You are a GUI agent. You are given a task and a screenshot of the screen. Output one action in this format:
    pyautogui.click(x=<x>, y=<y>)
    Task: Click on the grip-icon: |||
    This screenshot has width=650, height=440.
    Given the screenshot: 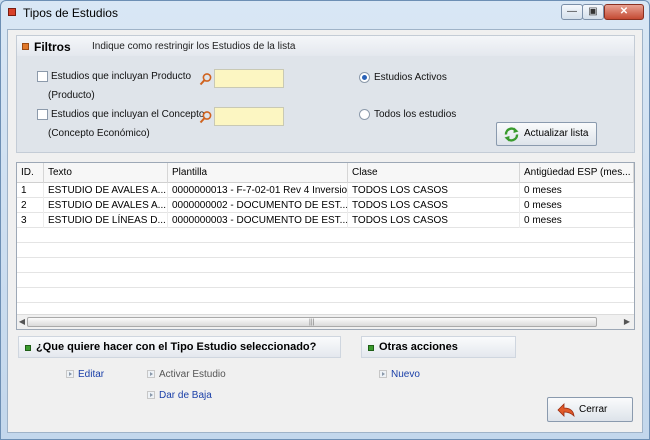 What is the action you would take?
    pyautogui.click(x=312, y=322)
    